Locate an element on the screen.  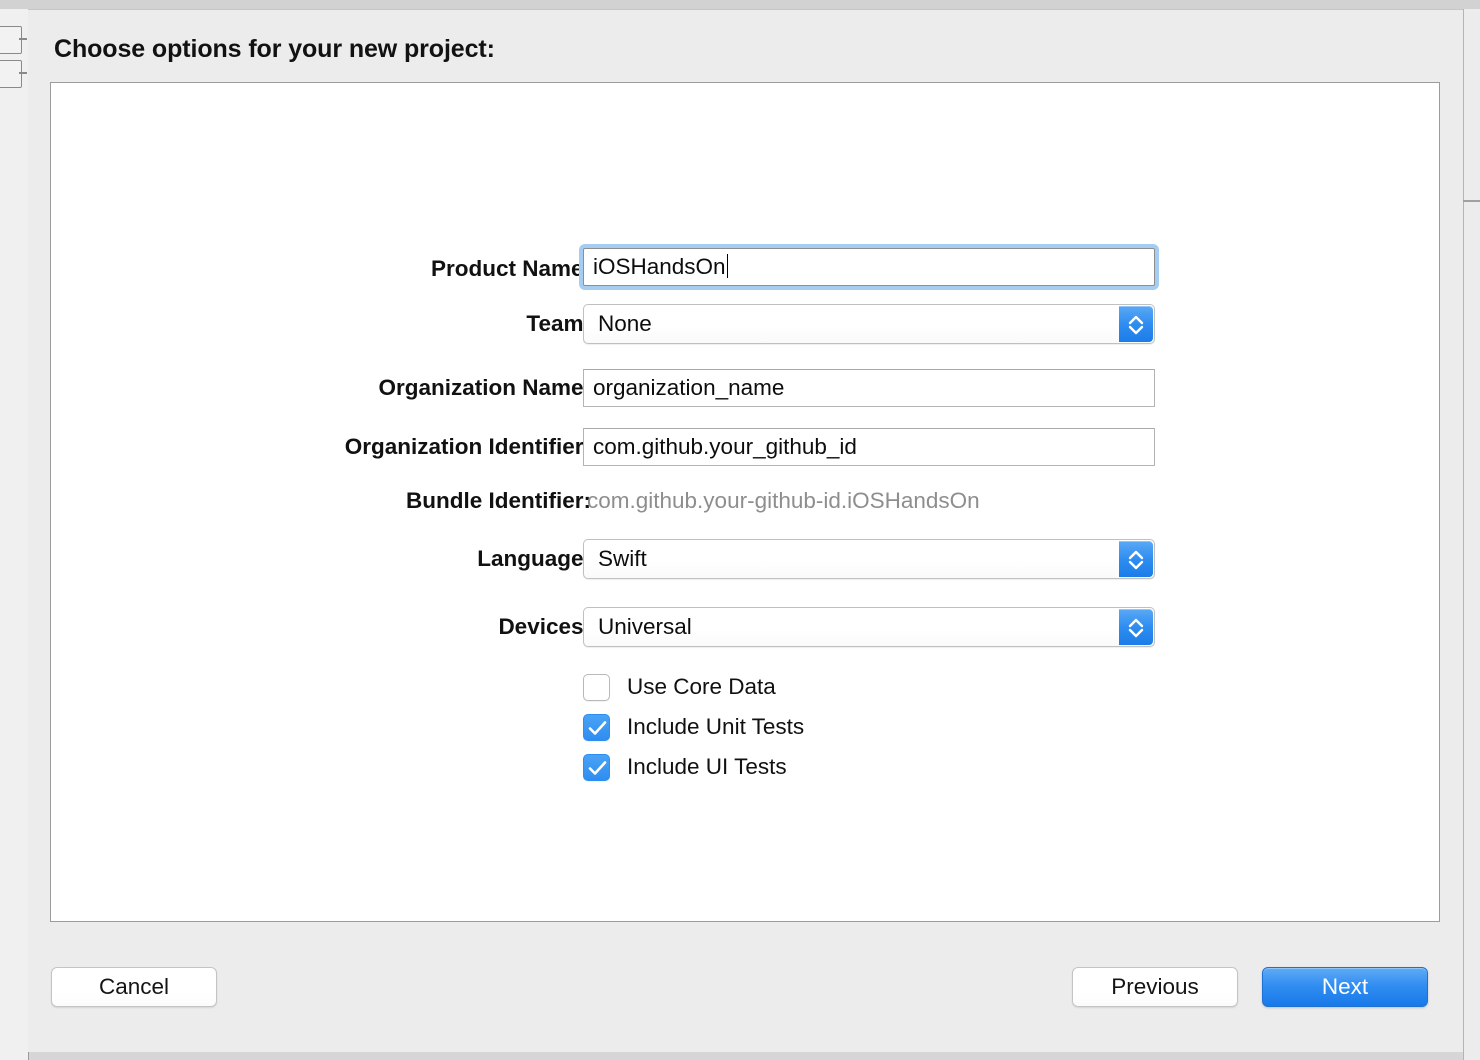
background-window-left-strip is located at coordinates (14, 534).